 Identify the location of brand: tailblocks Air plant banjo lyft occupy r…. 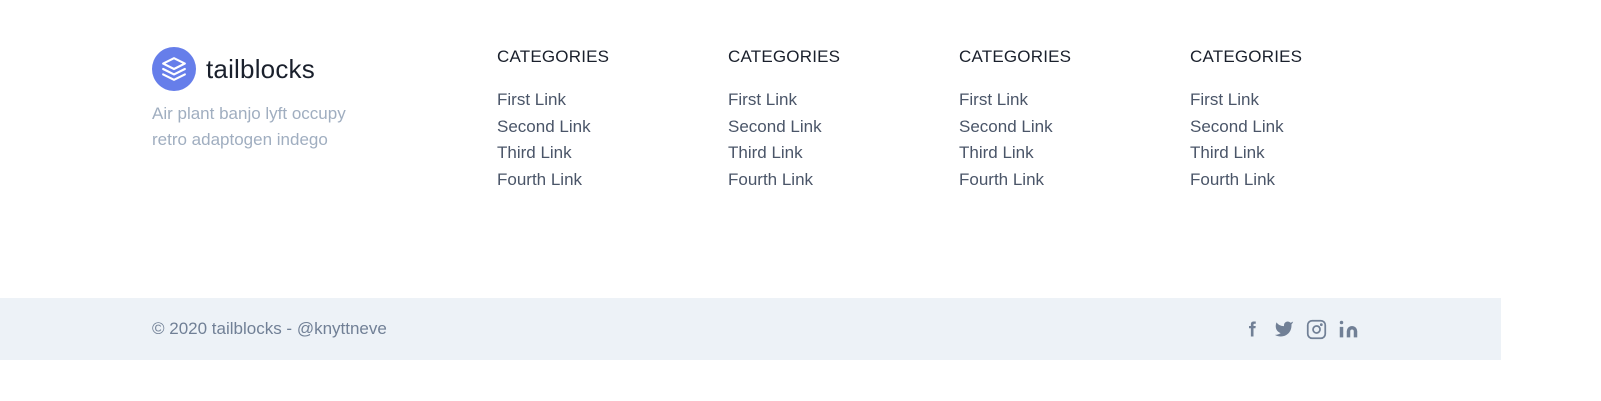
(282, 100).